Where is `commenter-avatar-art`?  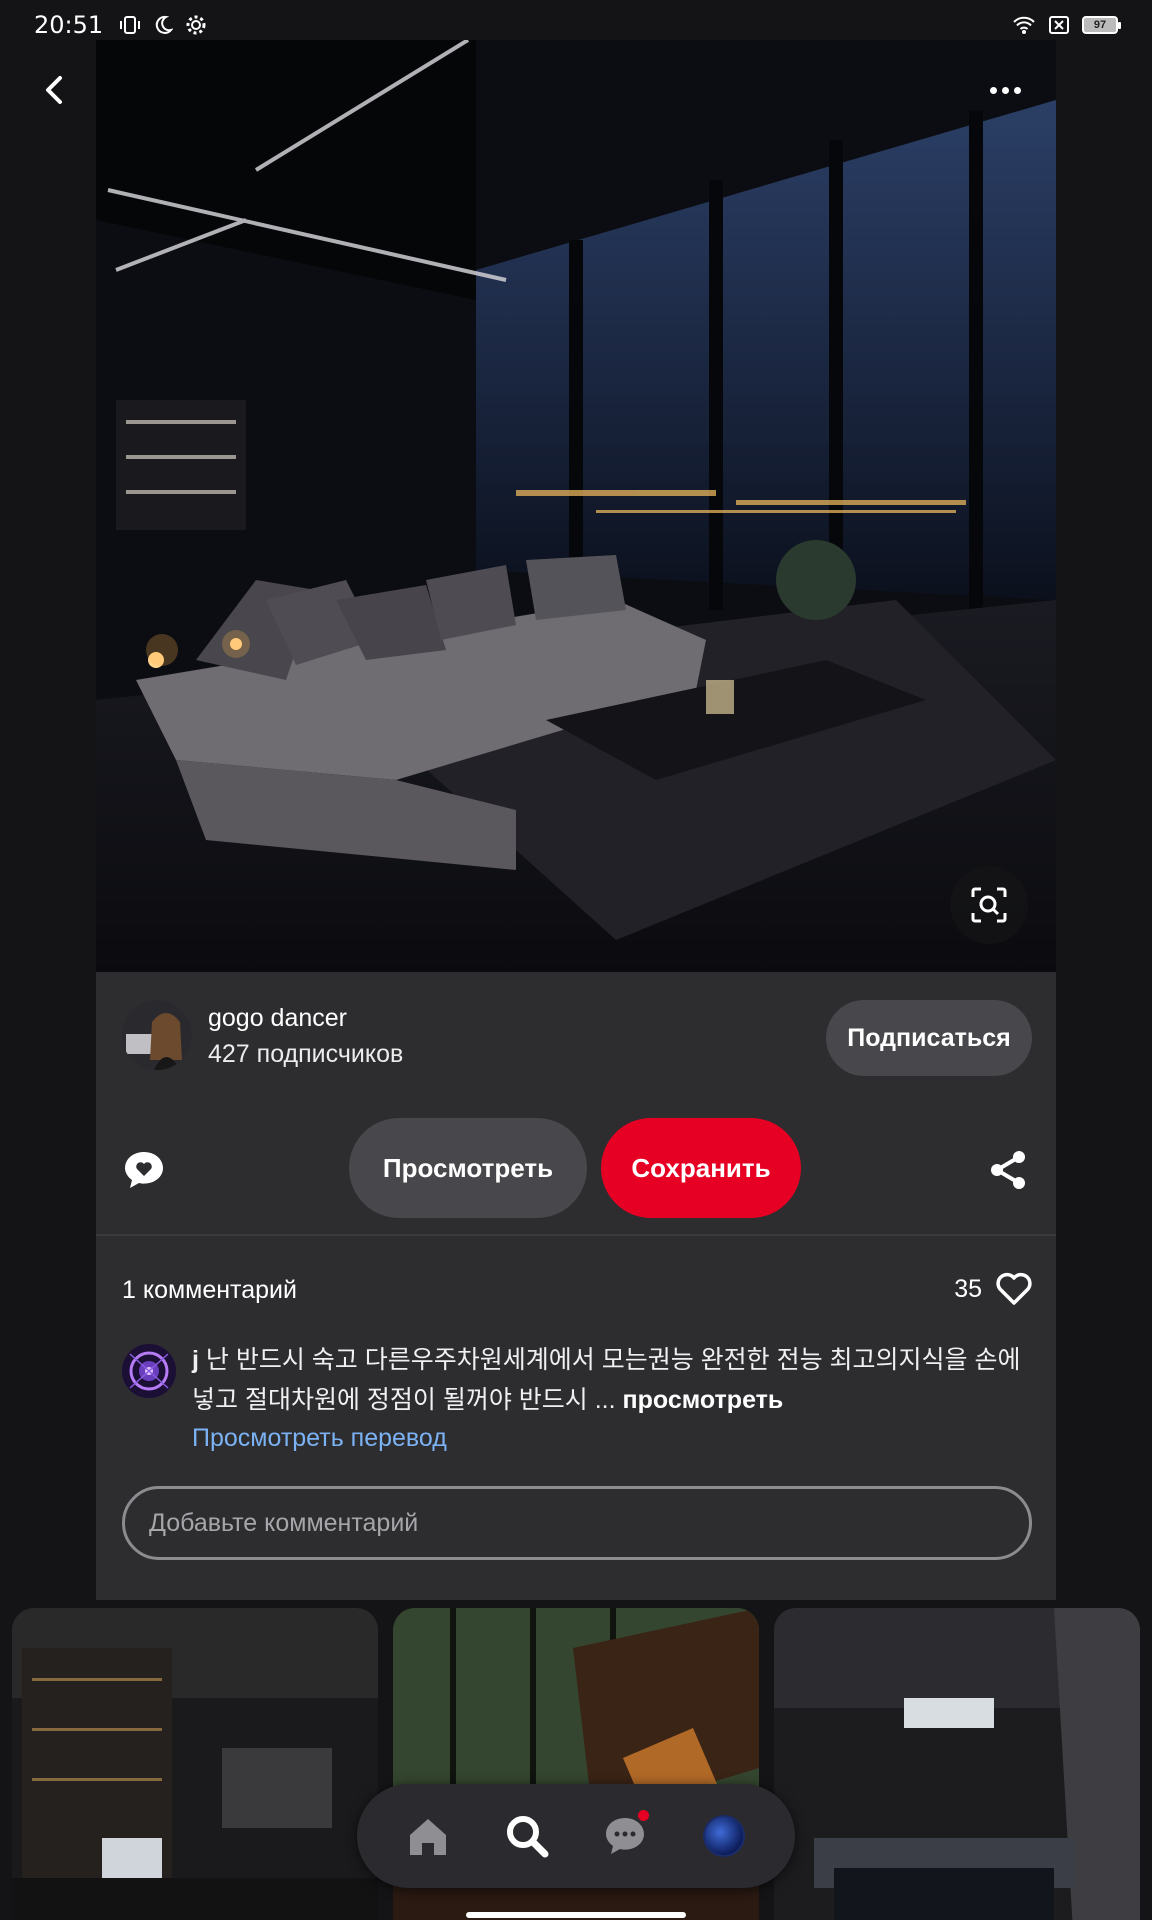
commenter-avatar-art is located at coordinates (149, 1371).